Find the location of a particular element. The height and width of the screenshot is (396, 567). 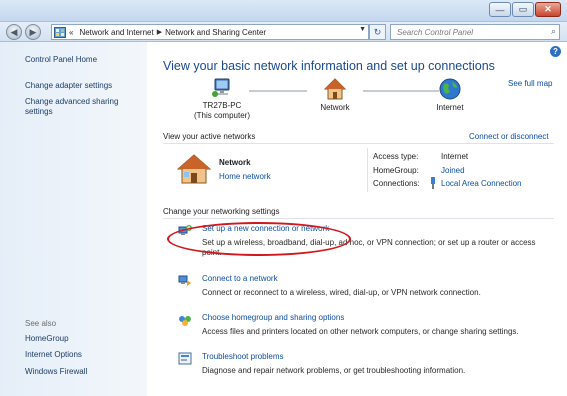

map-network-node: Network is located at coordinates (335, 95).